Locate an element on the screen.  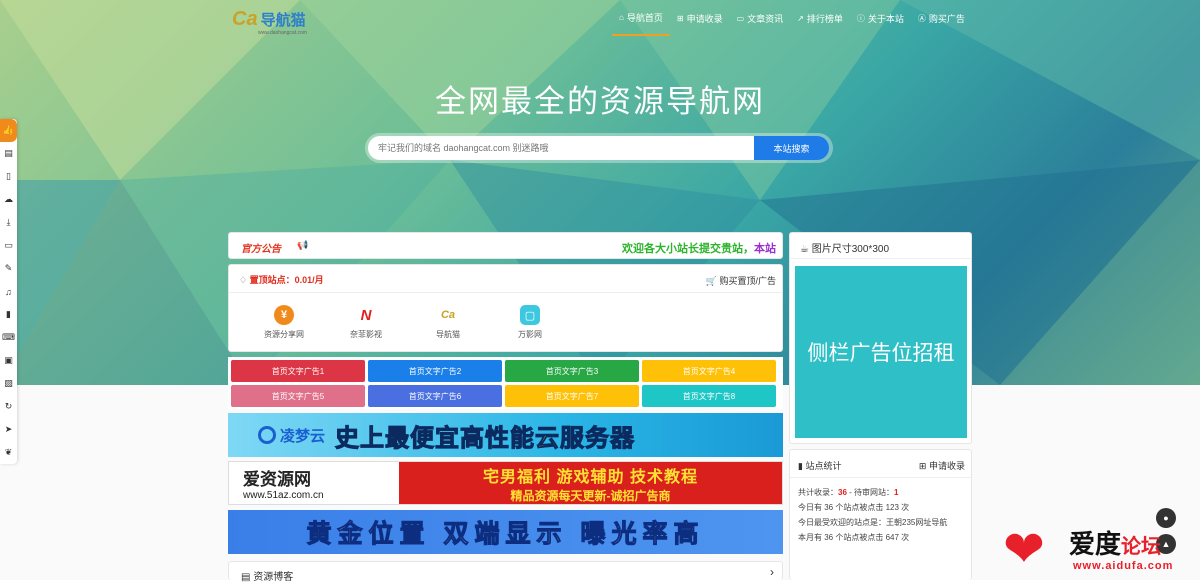
text-ad: 首页文字广告5 is located at coordinates (298, 396).